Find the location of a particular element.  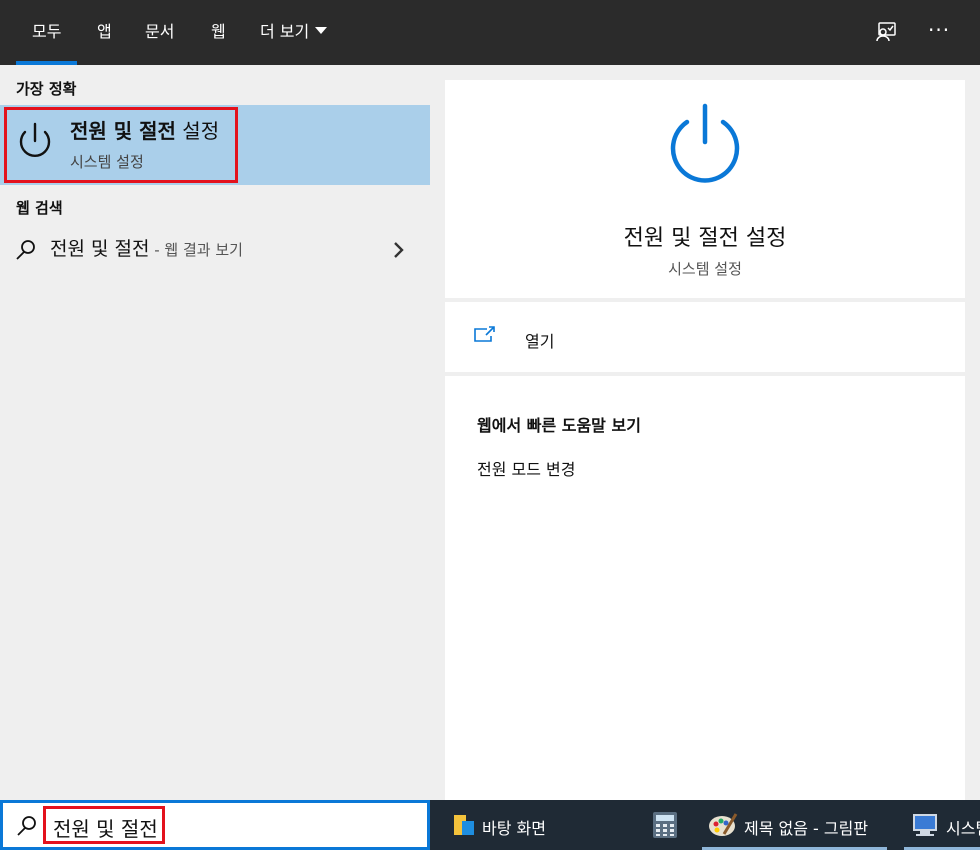

taskbar-system: 시스템 is located at coordinates (942, 825).